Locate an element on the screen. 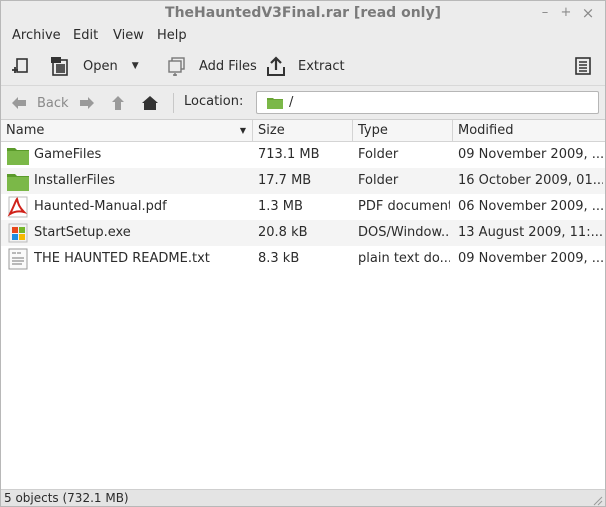 The width and height of the screenshot is (606, 507). window-title: TheHauntedV3Final.rar [read only] is located at coordinates (303, 13).